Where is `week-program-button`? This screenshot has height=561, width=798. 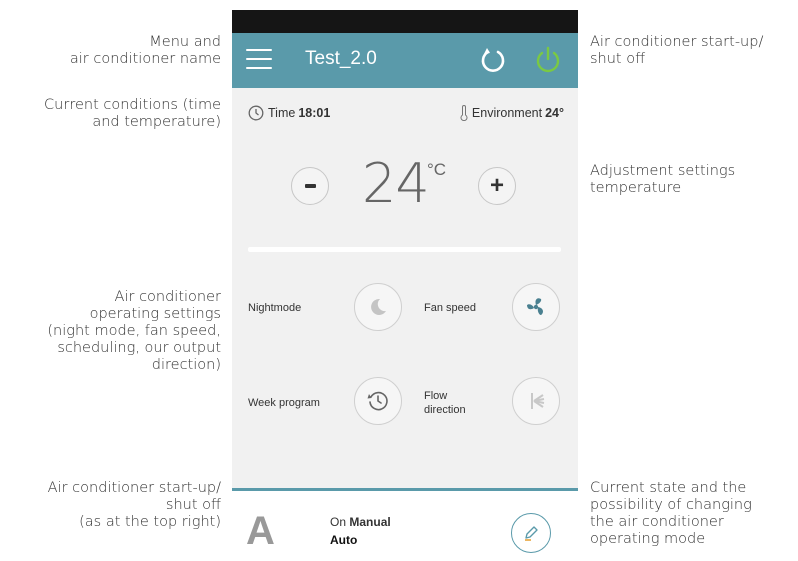 week-program-button is located at coordinates (378, 401).